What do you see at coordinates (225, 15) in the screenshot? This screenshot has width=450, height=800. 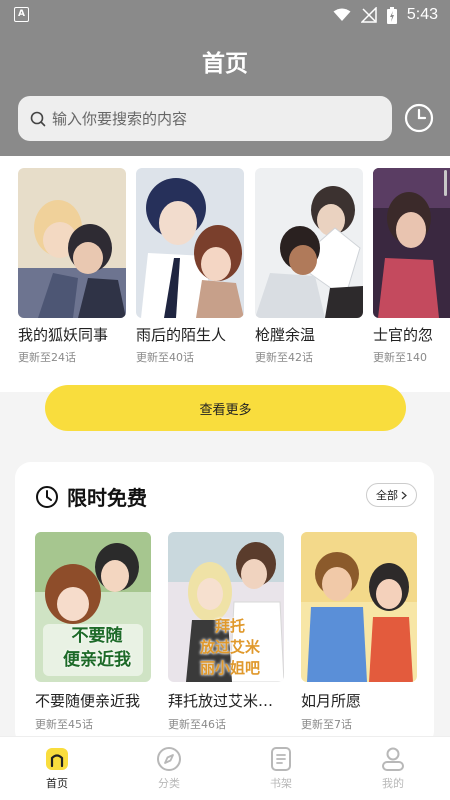 I see `status-bar: A 5:43` at bounding box center [225, 15].